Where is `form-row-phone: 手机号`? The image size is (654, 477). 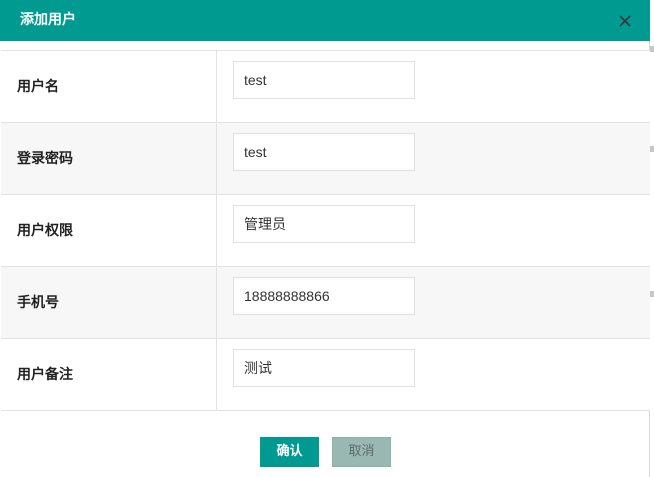 form-row-phone: 手机号 is located at coordinates (325, 303).